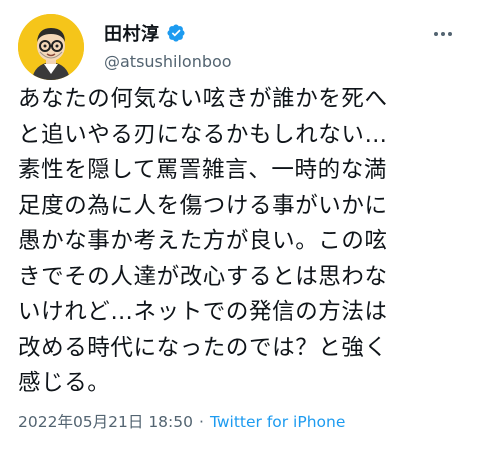  Describe the element at coordinates (203, 205) in the screenshot. I see `tweet-text-line: 足度の為に人を傷つける事がいかに` at that location.